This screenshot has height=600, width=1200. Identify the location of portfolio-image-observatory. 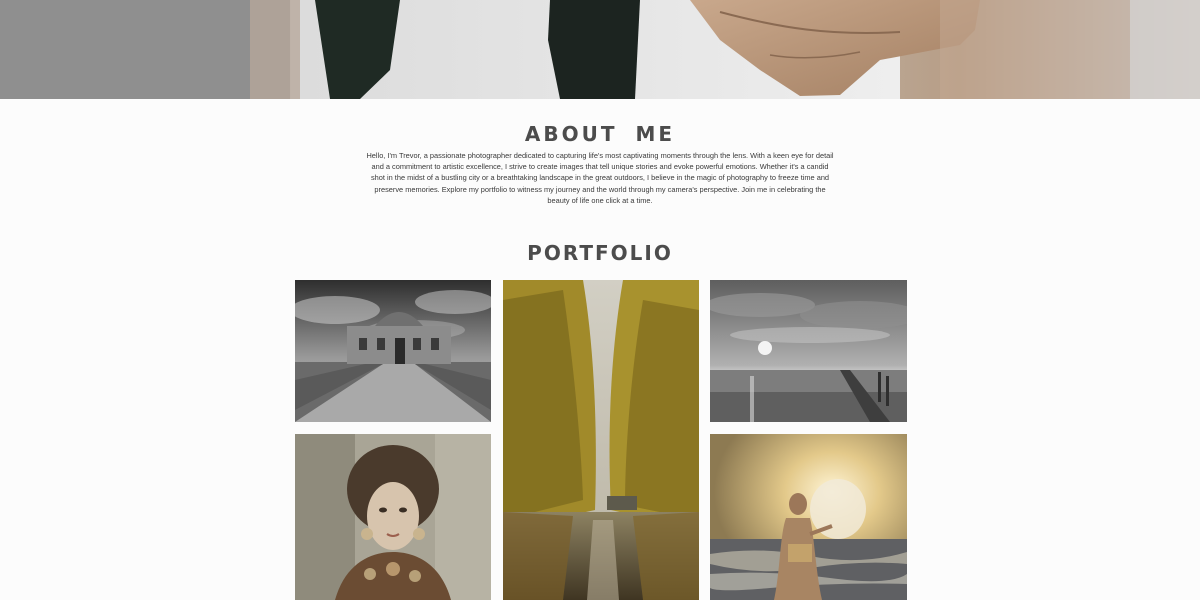
(393, 351).